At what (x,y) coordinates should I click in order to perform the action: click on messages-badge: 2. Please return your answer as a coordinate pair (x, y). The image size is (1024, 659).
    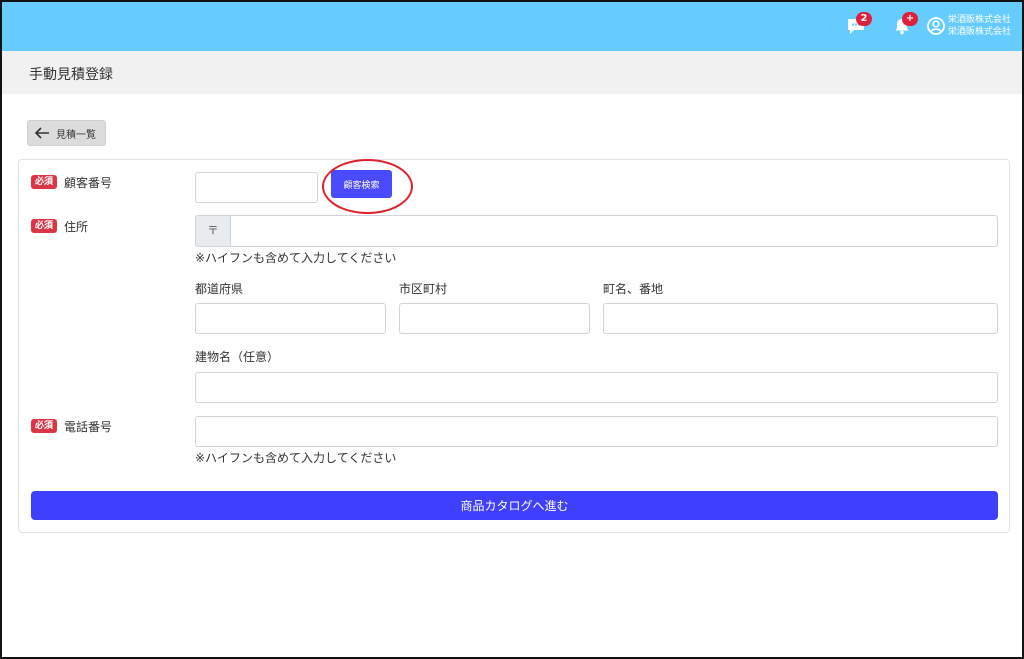
    Looking at the image, I should click on (864, 19).